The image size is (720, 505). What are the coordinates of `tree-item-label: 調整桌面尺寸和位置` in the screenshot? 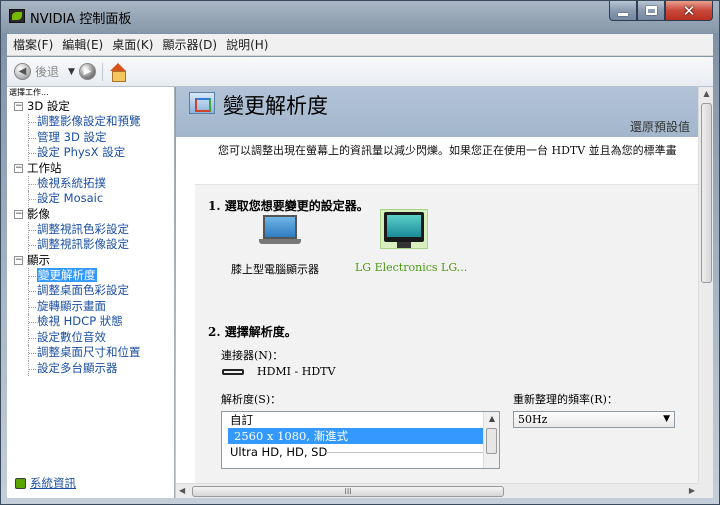 It's located at (89, 352).